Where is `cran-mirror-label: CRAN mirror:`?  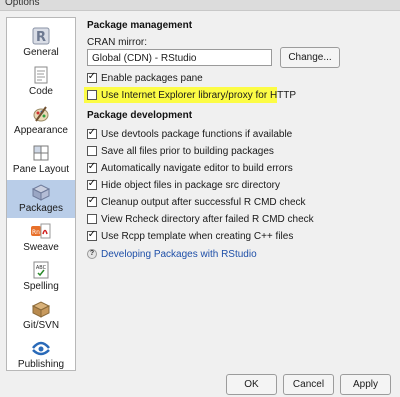 cran-mirror-label: CRAN mirror: is located at coordinates (117, 42).